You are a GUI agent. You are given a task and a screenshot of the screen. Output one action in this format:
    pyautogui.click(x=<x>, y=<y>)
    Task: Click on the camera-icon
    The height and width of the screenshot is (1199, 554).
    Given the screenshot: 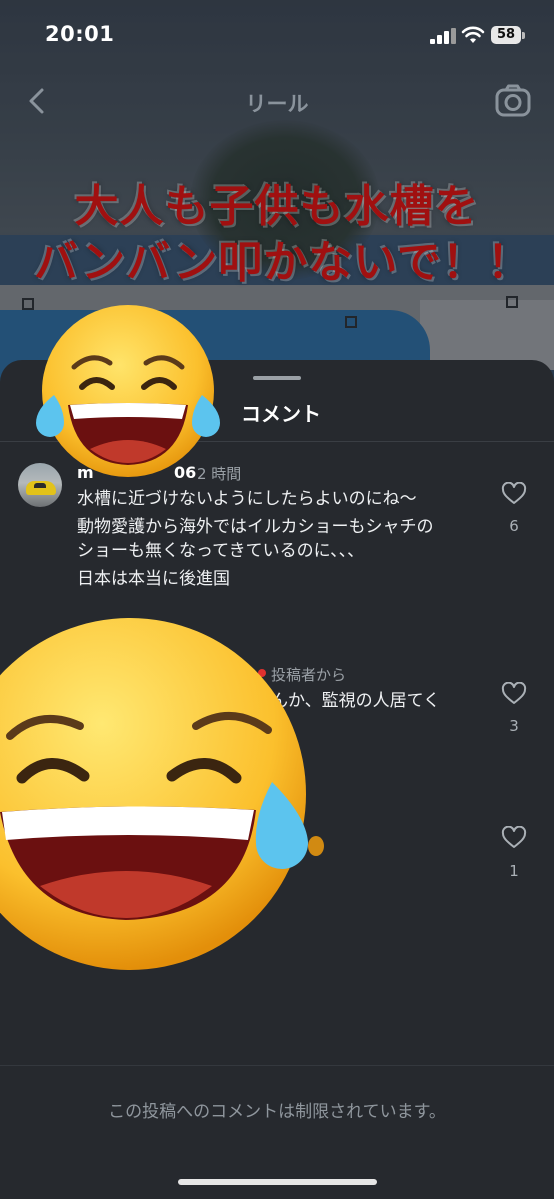 What is the action you would take?
    pyautogui.click(x=513, y=101)
    